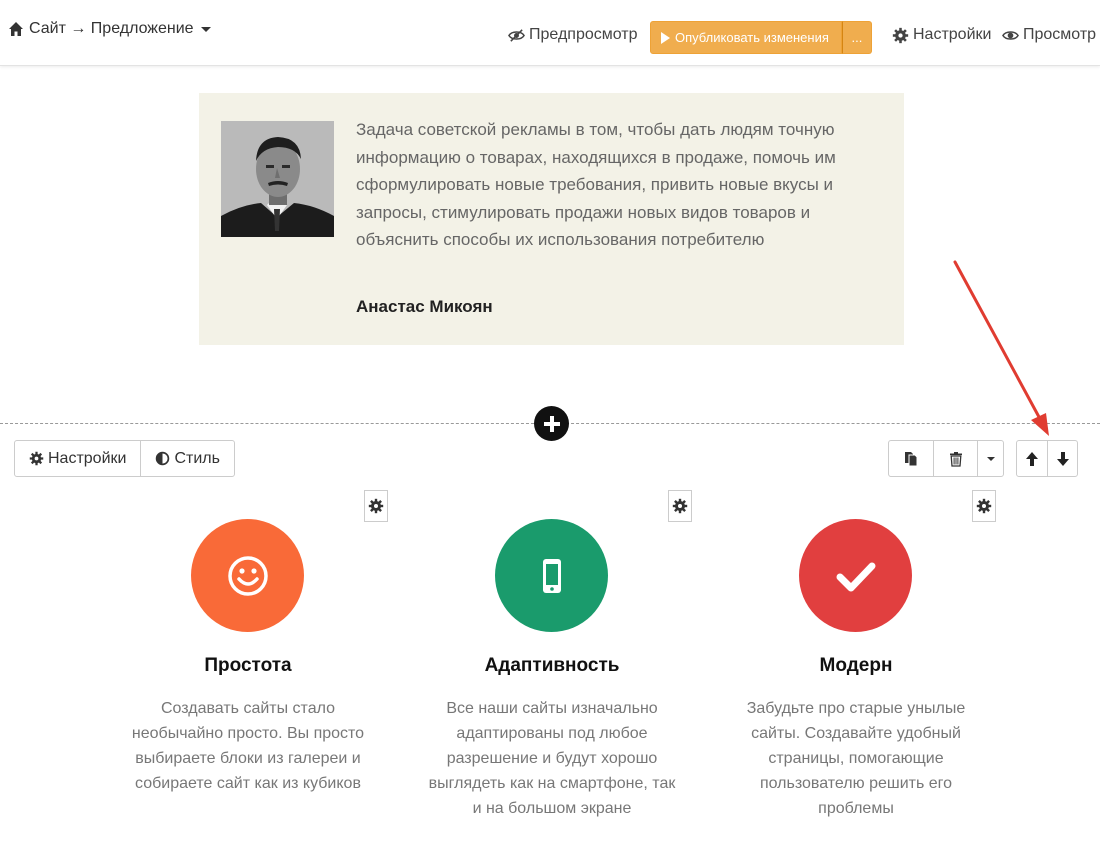 This screenshot has height=851, width=1100. Describe the element at coordinates (277, 179) in the screenshot. I see `author-portrait` at that location.